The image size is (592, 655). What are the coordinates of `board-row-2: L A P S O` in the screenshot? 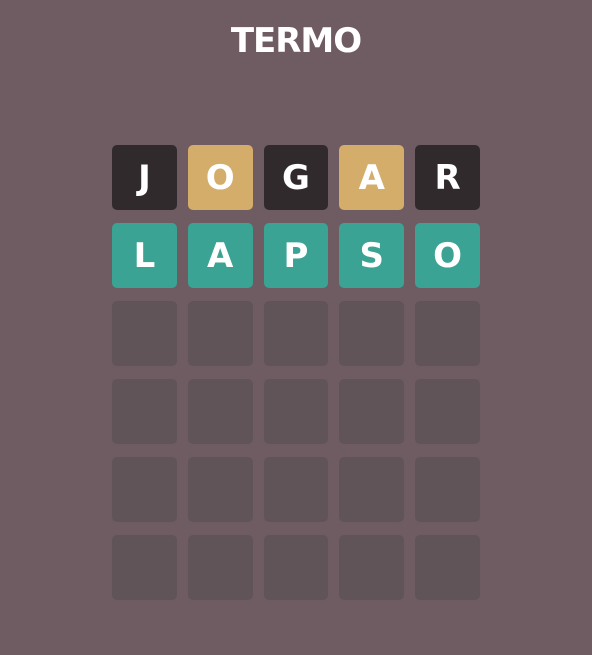 It's located at (296, 255).